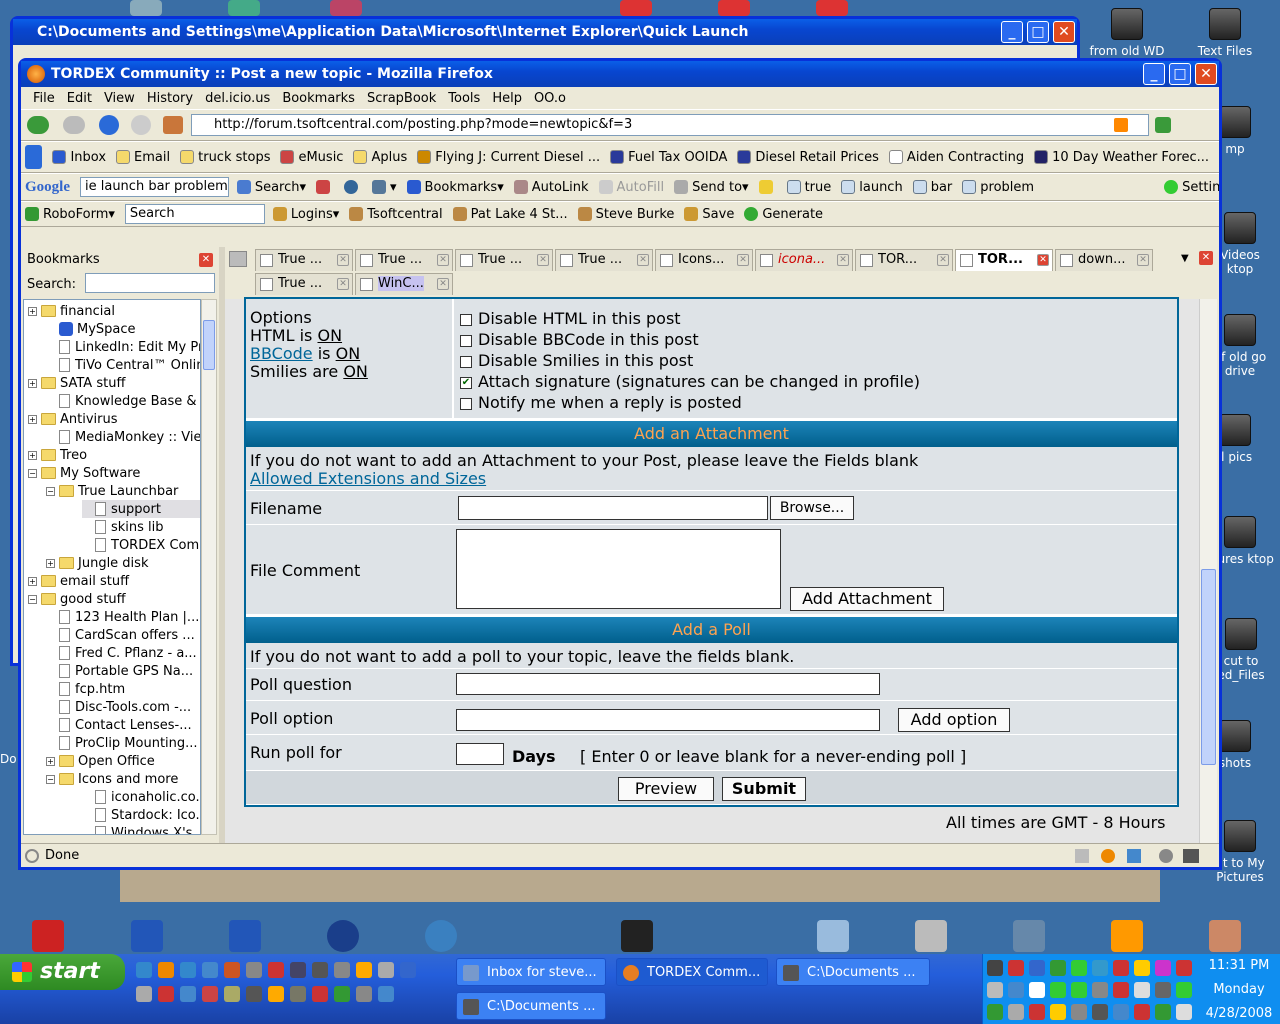 The image size is (1280, 1024). Describe the element at coordinates (209, 345) in the screenshot. I see `scroll-thumb` at that location.